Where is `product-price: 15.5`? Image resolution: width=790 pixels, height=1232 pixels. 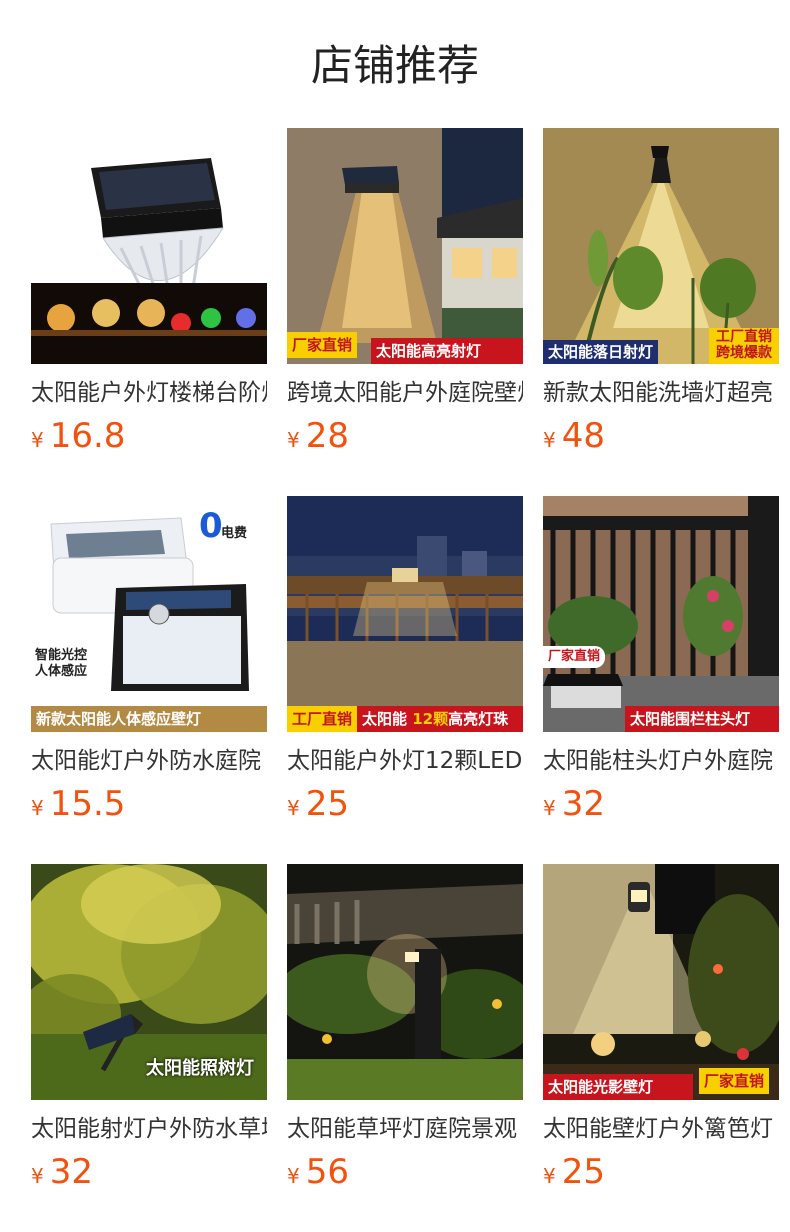 product-price: 15.5 is located at coordinates (87, 804).